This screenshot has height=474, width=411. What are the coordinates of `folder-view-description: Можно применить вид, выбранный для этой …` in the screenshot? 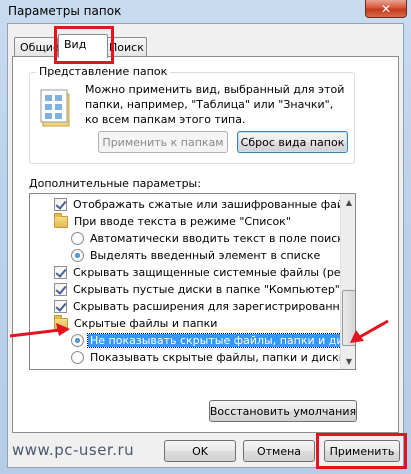 It's located at (215, 104).